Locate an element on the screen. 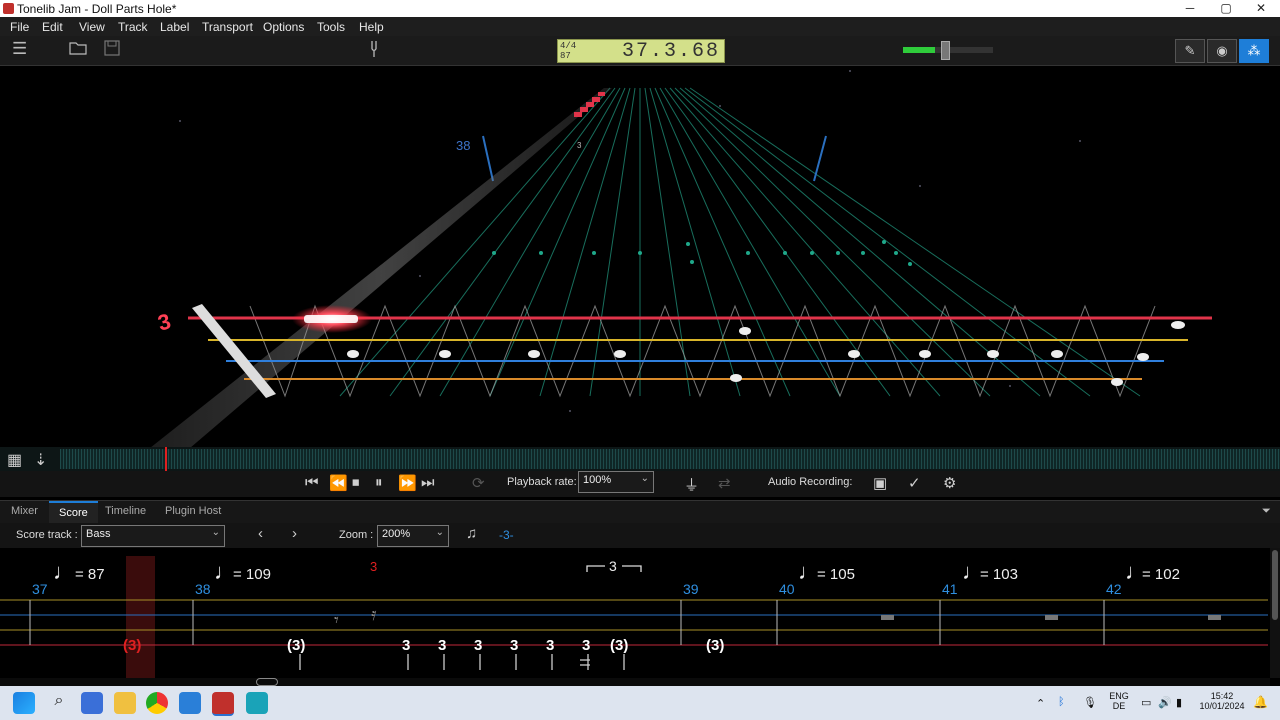 This screenshot has width=1280, height=720. audio-recording-label: Audio Recording: is located at coordinates (810, 482).